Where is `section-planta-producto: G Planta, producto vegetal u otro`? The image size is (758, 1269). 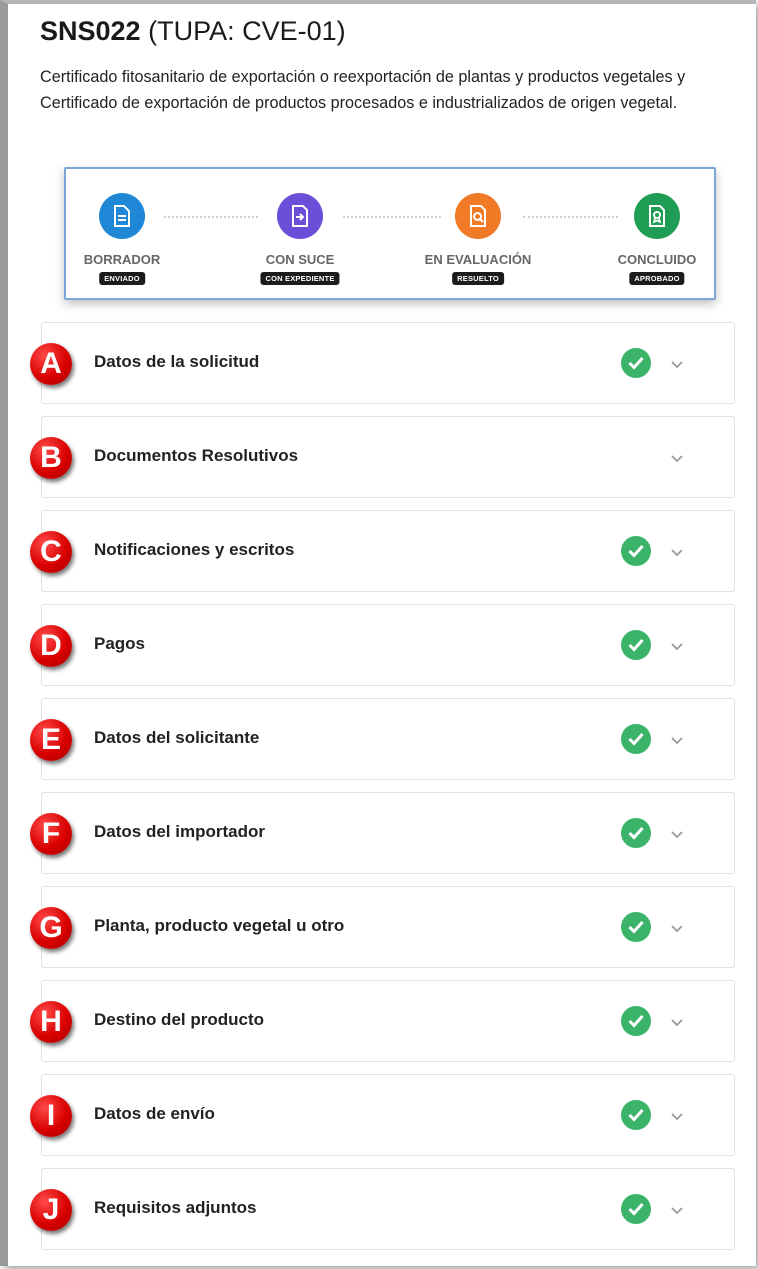 section-planta-producto: G Planta, producto vegetal u otro is located at coordinates (382, 927).